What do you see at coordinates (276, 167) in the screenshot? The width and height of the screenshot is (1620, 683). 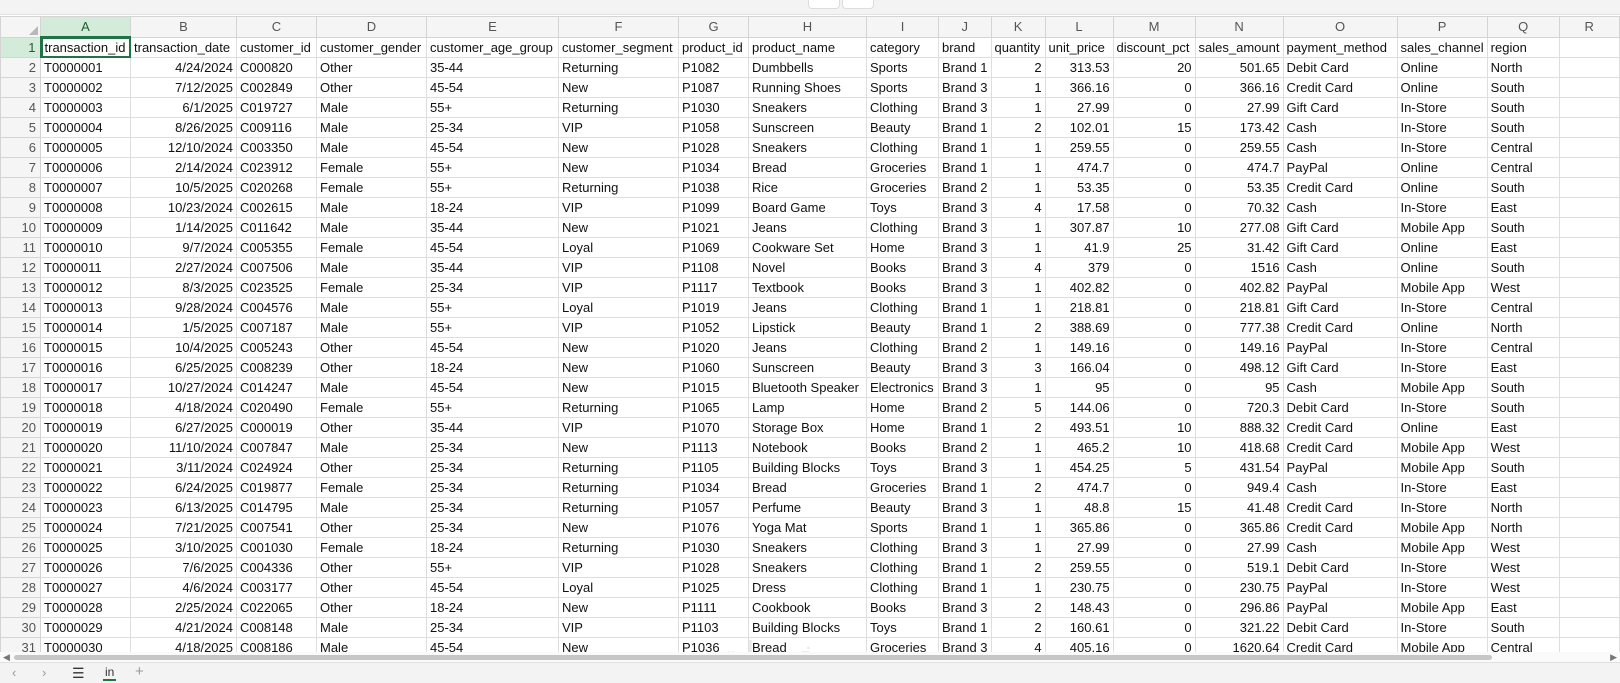 I see `data-cell: C023912` at bounding box center [276, 167].